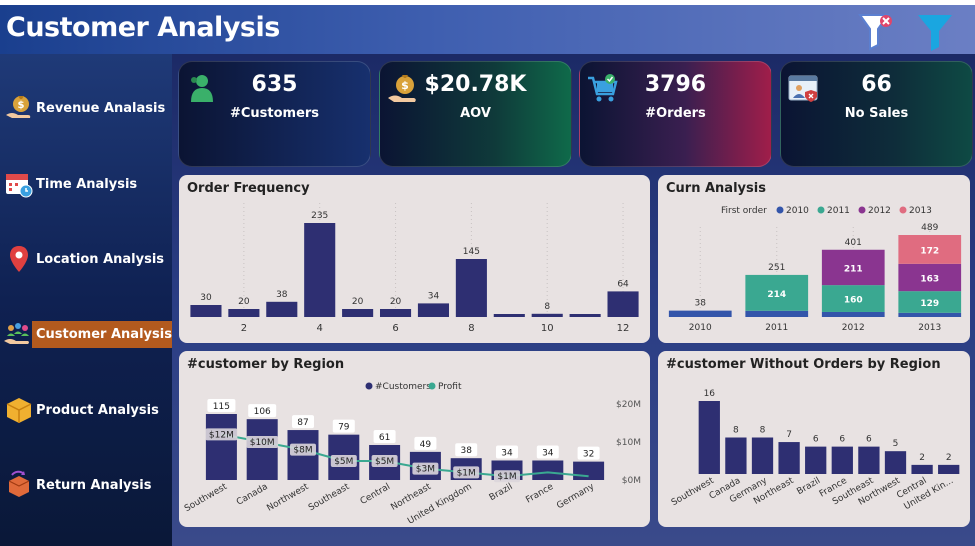  I want to click on clear-filter-icon, so click(877, 32).